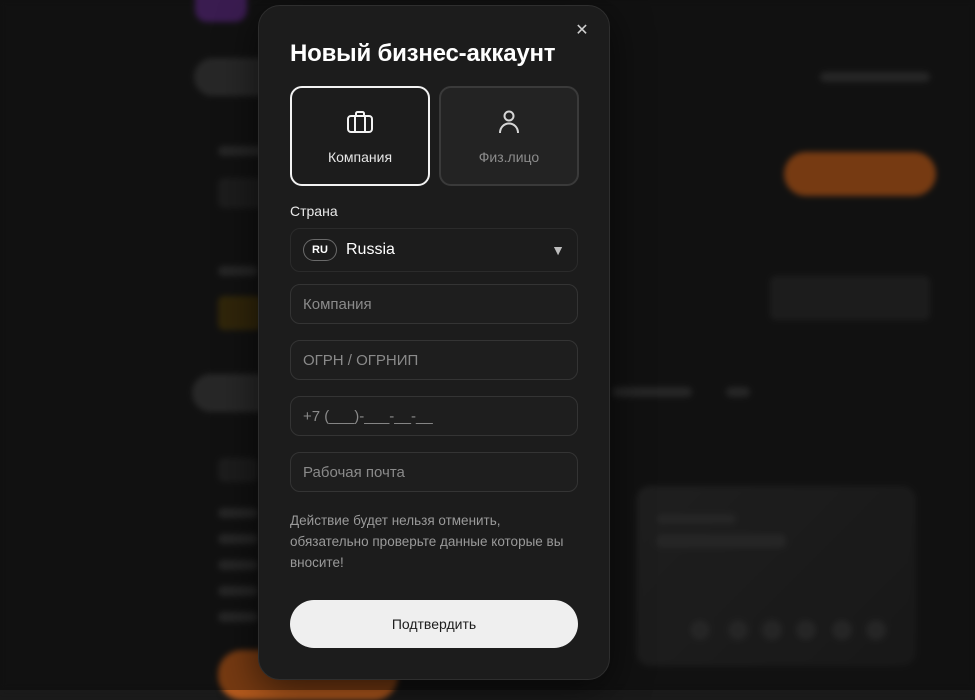 The image size is (975, 700). I want to click on account-type-label: Физ.лицо, so click(509, 157).